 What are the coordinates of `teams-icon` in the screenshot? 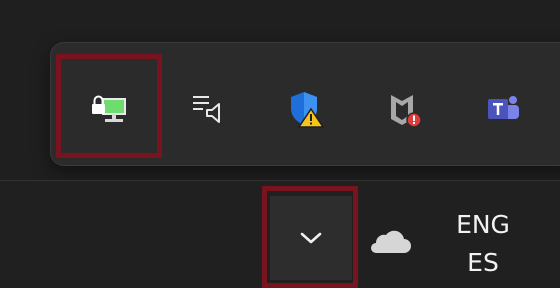 It's located at (503, 107).